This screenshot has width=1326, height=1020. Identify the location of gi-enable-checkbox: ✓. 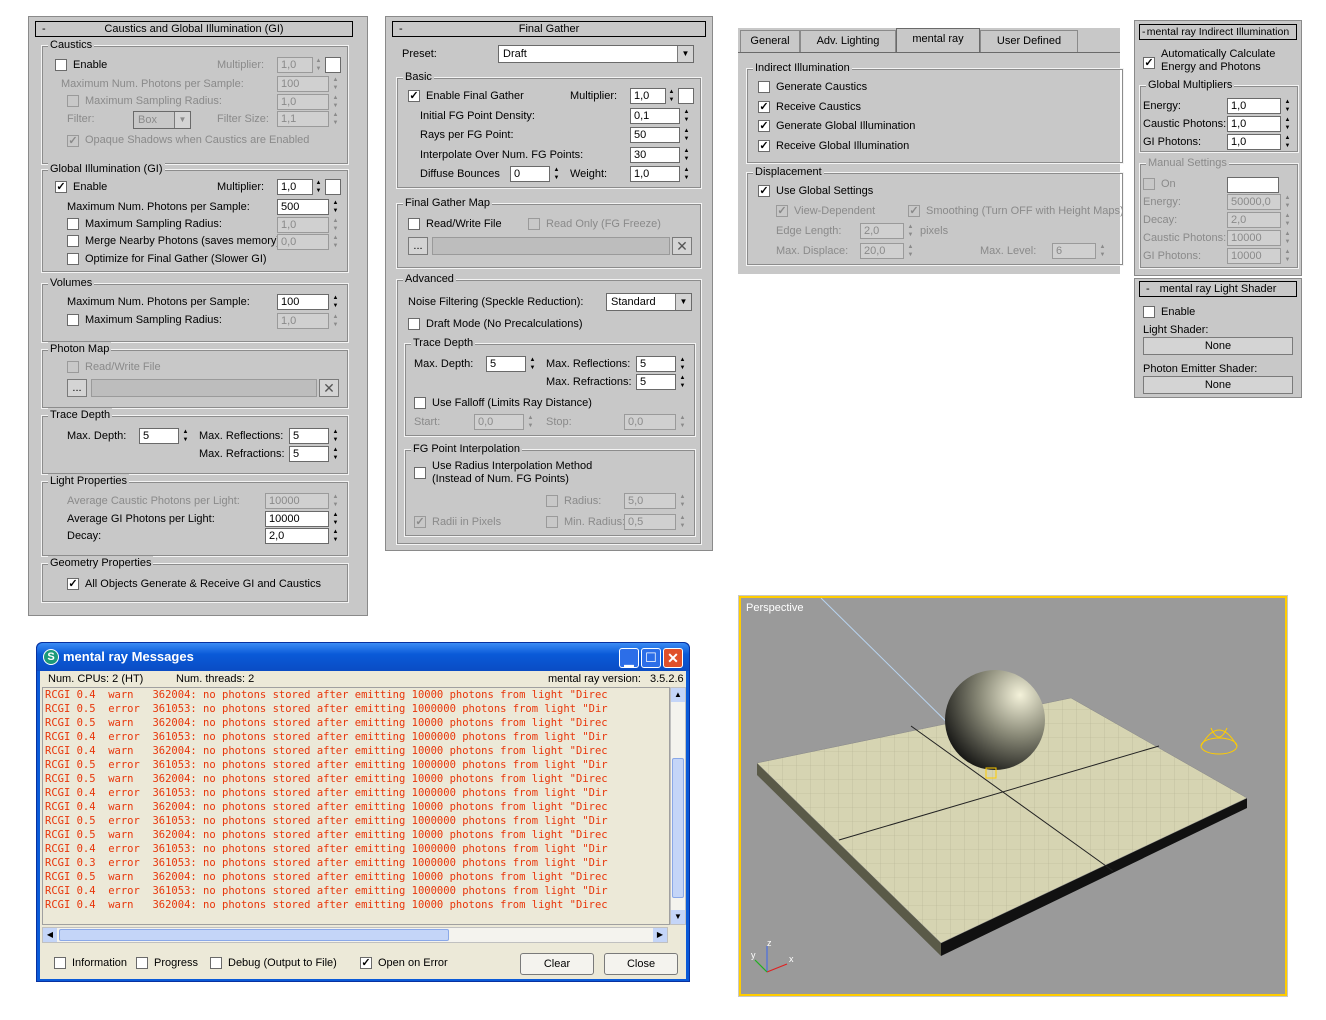
(61, 187).